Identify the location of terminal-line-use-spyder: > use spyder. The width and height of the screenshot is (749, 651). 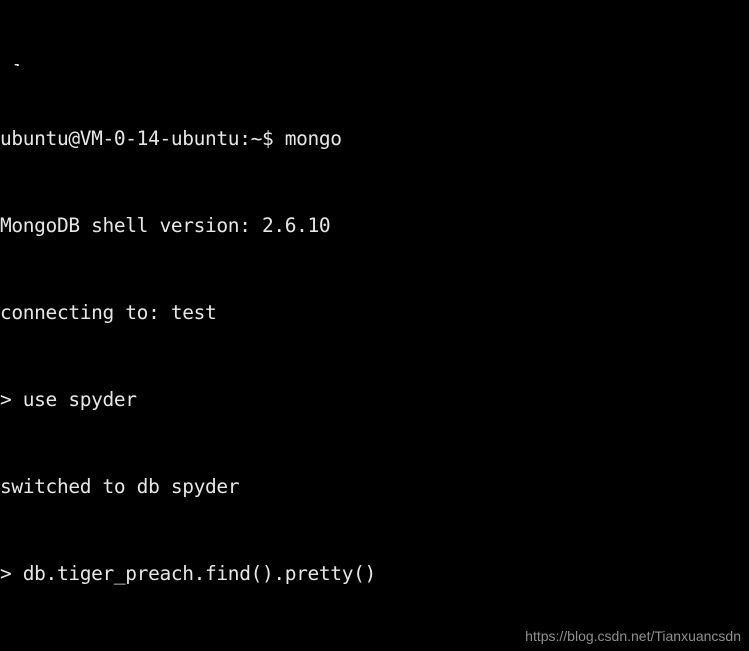
(68, 399).